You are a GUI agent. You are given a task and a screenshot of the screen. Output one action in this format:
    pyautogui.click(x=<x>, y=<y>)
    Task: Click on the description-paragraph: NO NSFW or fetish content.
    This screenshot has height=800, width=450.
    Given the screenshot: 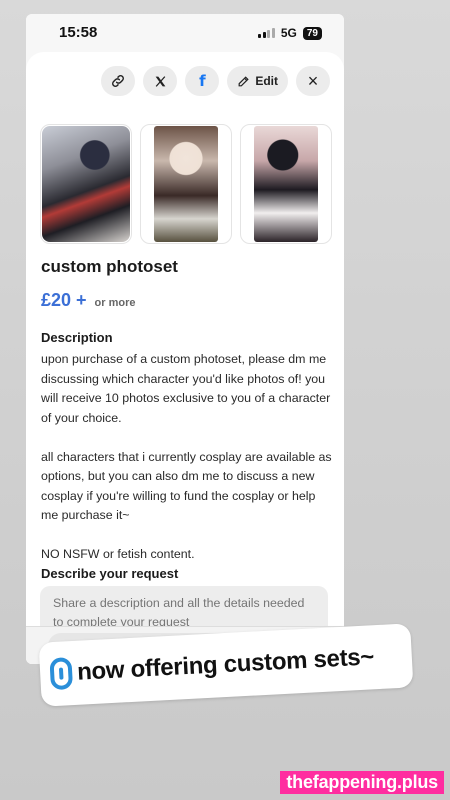 What is the action you would take?
    pyautogui.click(x=118, y=554)
    